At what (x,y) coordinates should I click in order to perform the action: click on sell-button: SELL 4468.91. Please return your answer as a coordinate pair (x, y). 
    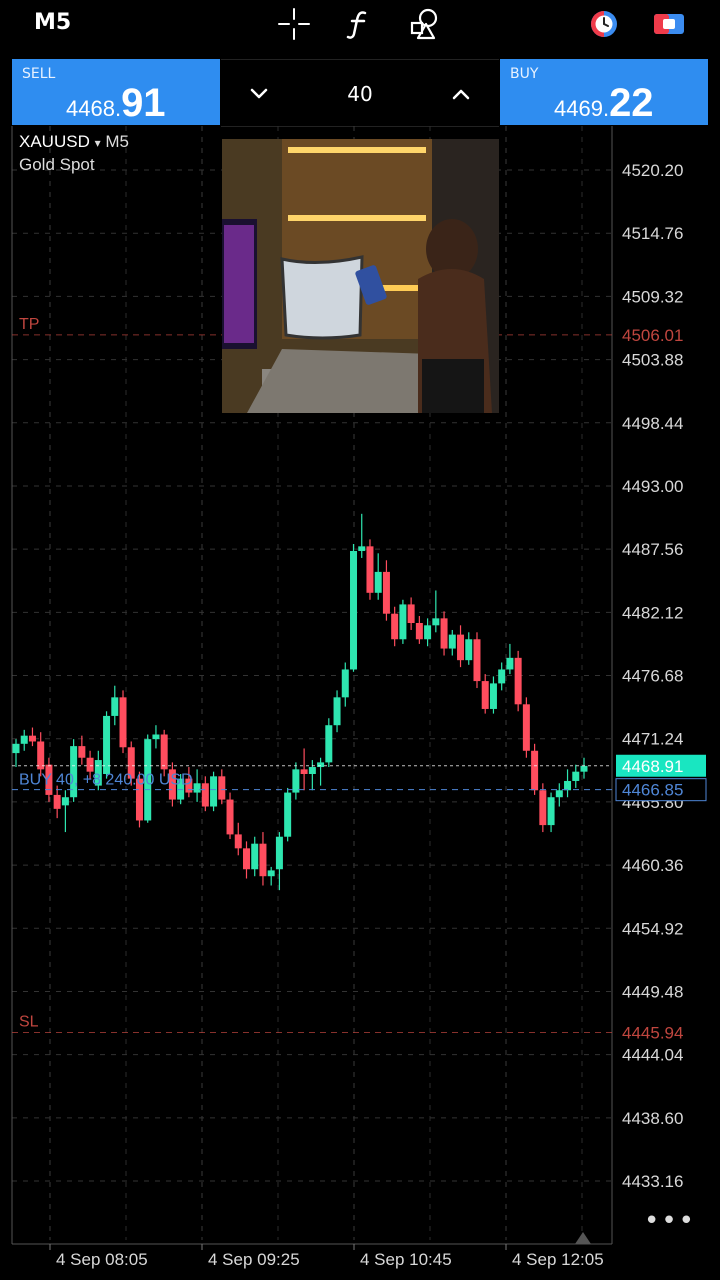
    Looking at the image, I should click on (116, 92).